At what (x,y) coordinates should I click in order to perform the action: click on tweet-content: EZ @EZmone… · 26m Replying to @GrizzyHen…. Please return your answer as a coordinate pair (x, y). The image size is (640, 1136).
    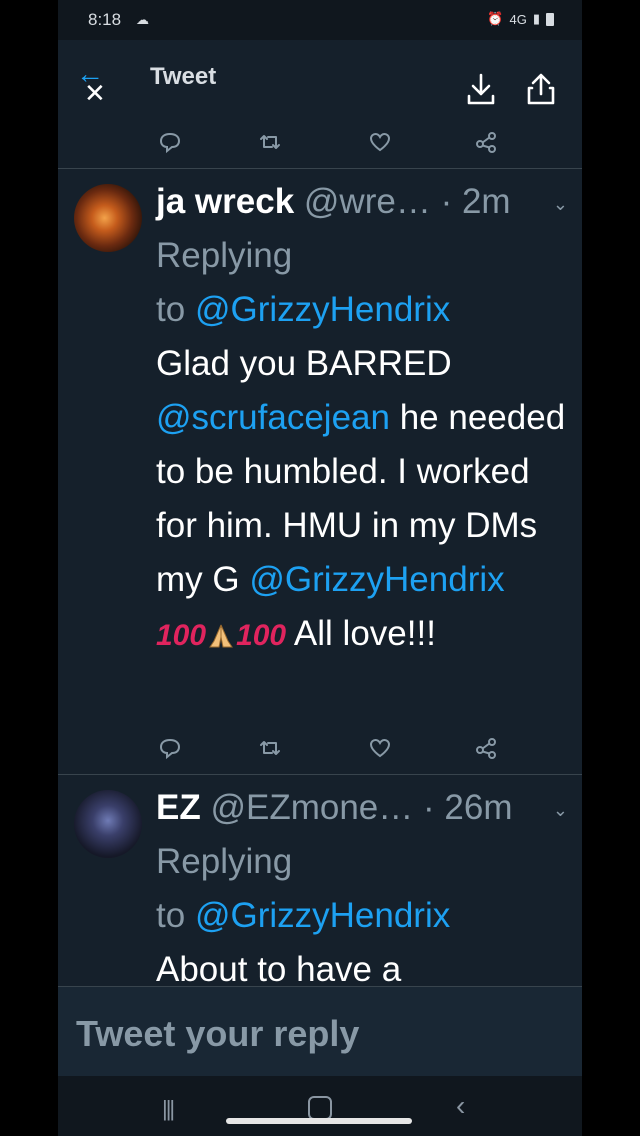
    Looking at the image, I should click on (361, 889).